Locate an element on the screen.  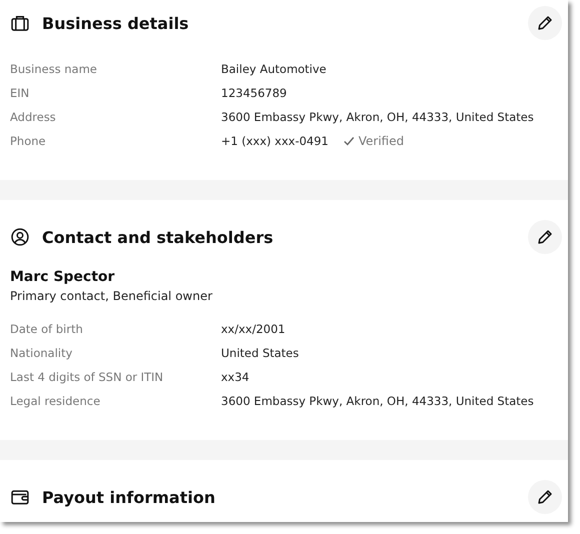
briefcase-icon is located at coordinates (20, 23).